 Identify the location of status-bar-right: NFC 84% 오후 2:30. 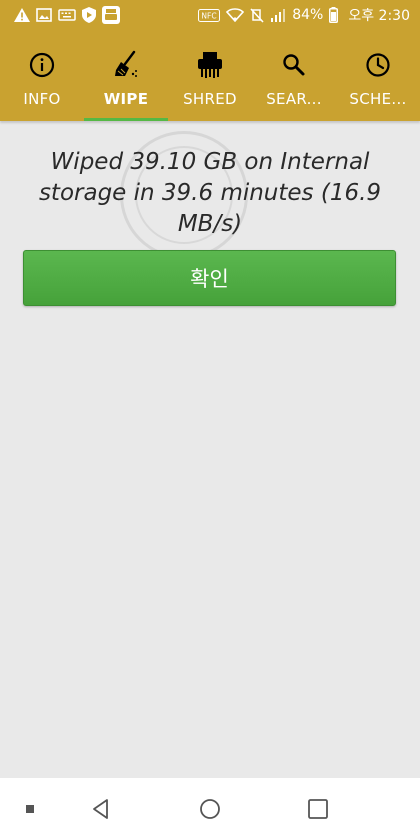
(304, 15).